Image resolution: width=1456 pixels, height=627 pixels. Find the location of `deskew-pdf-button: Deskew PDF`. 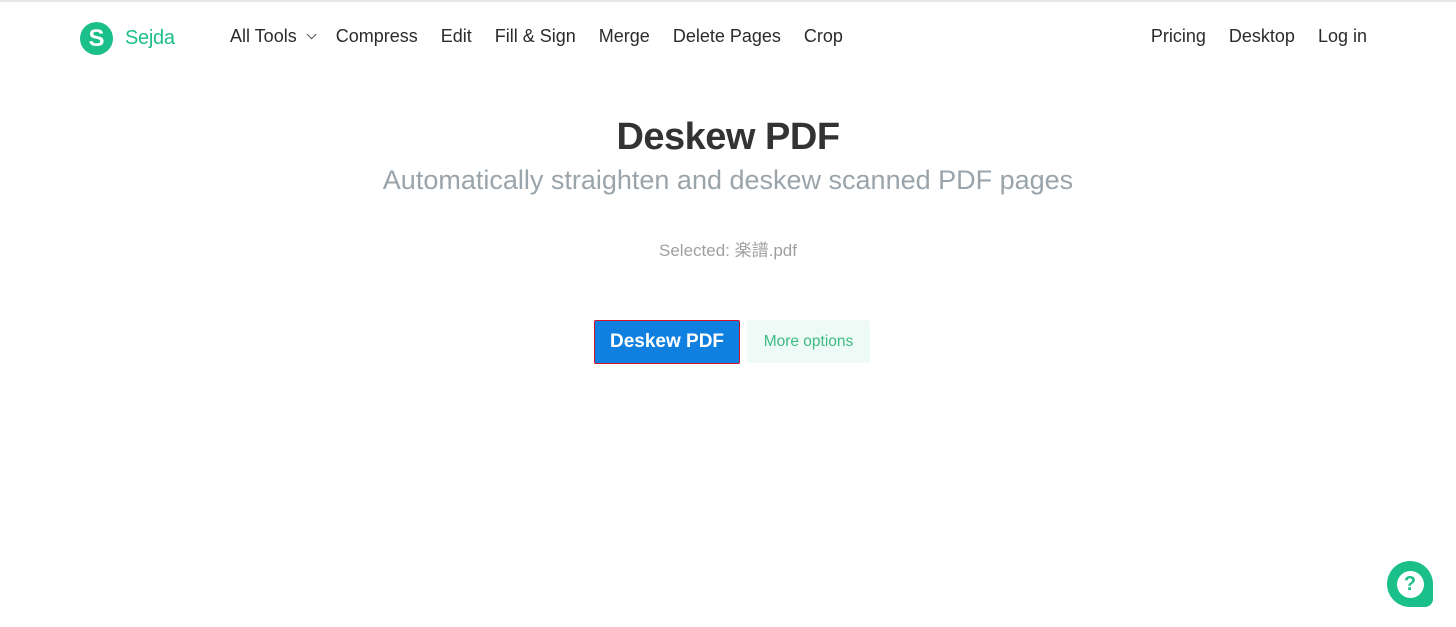

deskew-pdf-button: Deskew PDF is located at coordinates (667, 342).